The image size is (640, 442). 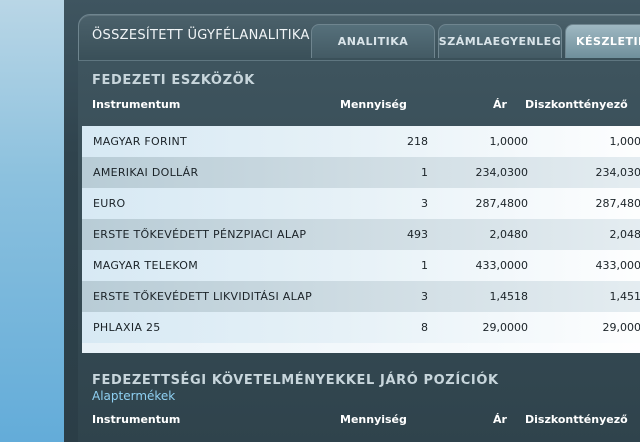 What do you see at coordinates (361, 203) in the screenshot?
I see `table-row: EURO 3 287,4800 287,4800` at bounding box center [361, 203].